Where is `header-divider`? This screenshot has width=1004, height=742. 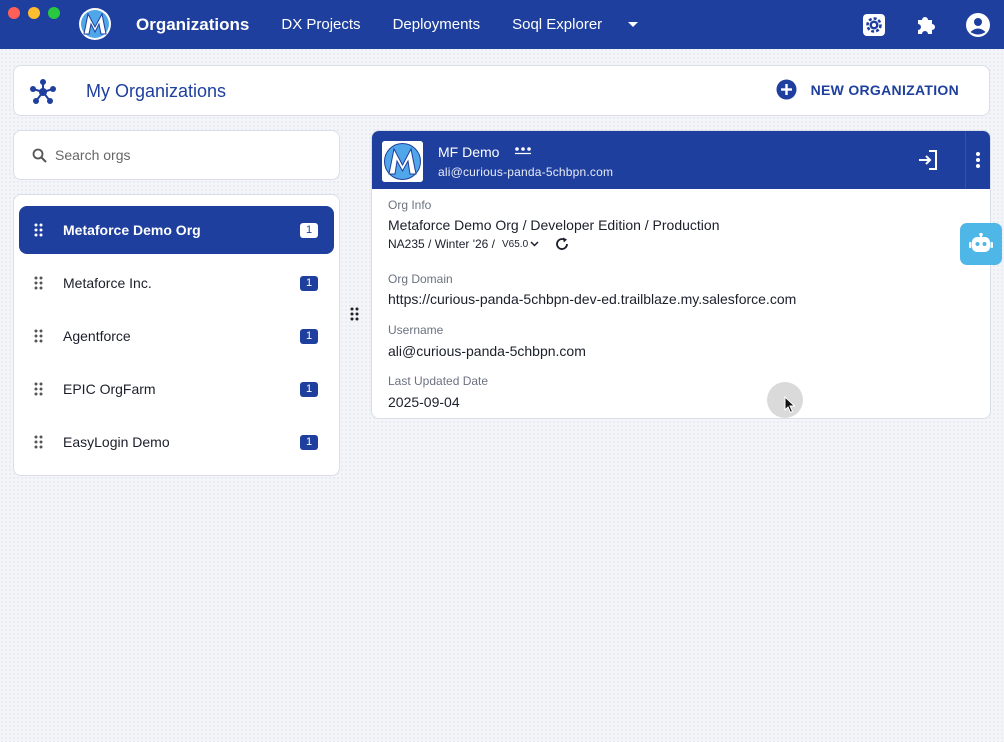
header-divider is located at coordinates (965, 160).